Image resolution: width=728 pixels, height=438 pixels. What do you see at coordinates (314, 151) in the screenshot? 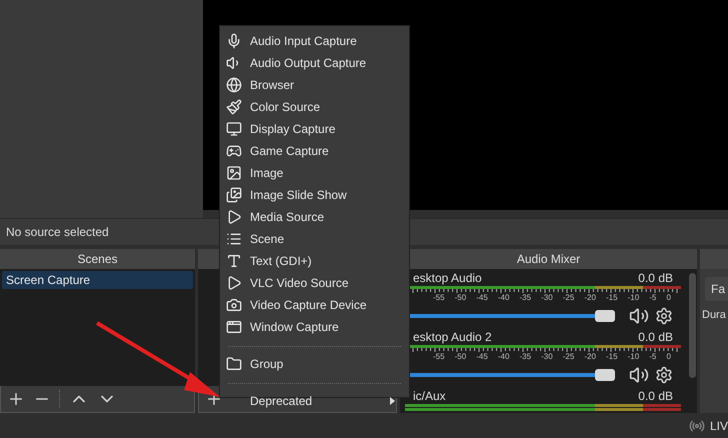
I see `menu-item: Game Capture` at bounding box center [314, 151].